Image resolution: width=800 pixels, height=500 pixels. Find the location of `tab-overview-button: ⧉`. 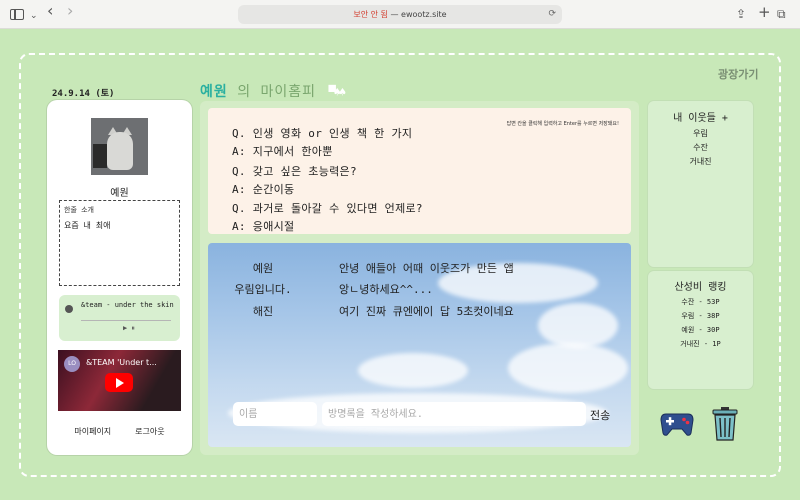

tab-overview-button: ⧉ is located at coordinates (781, 14).